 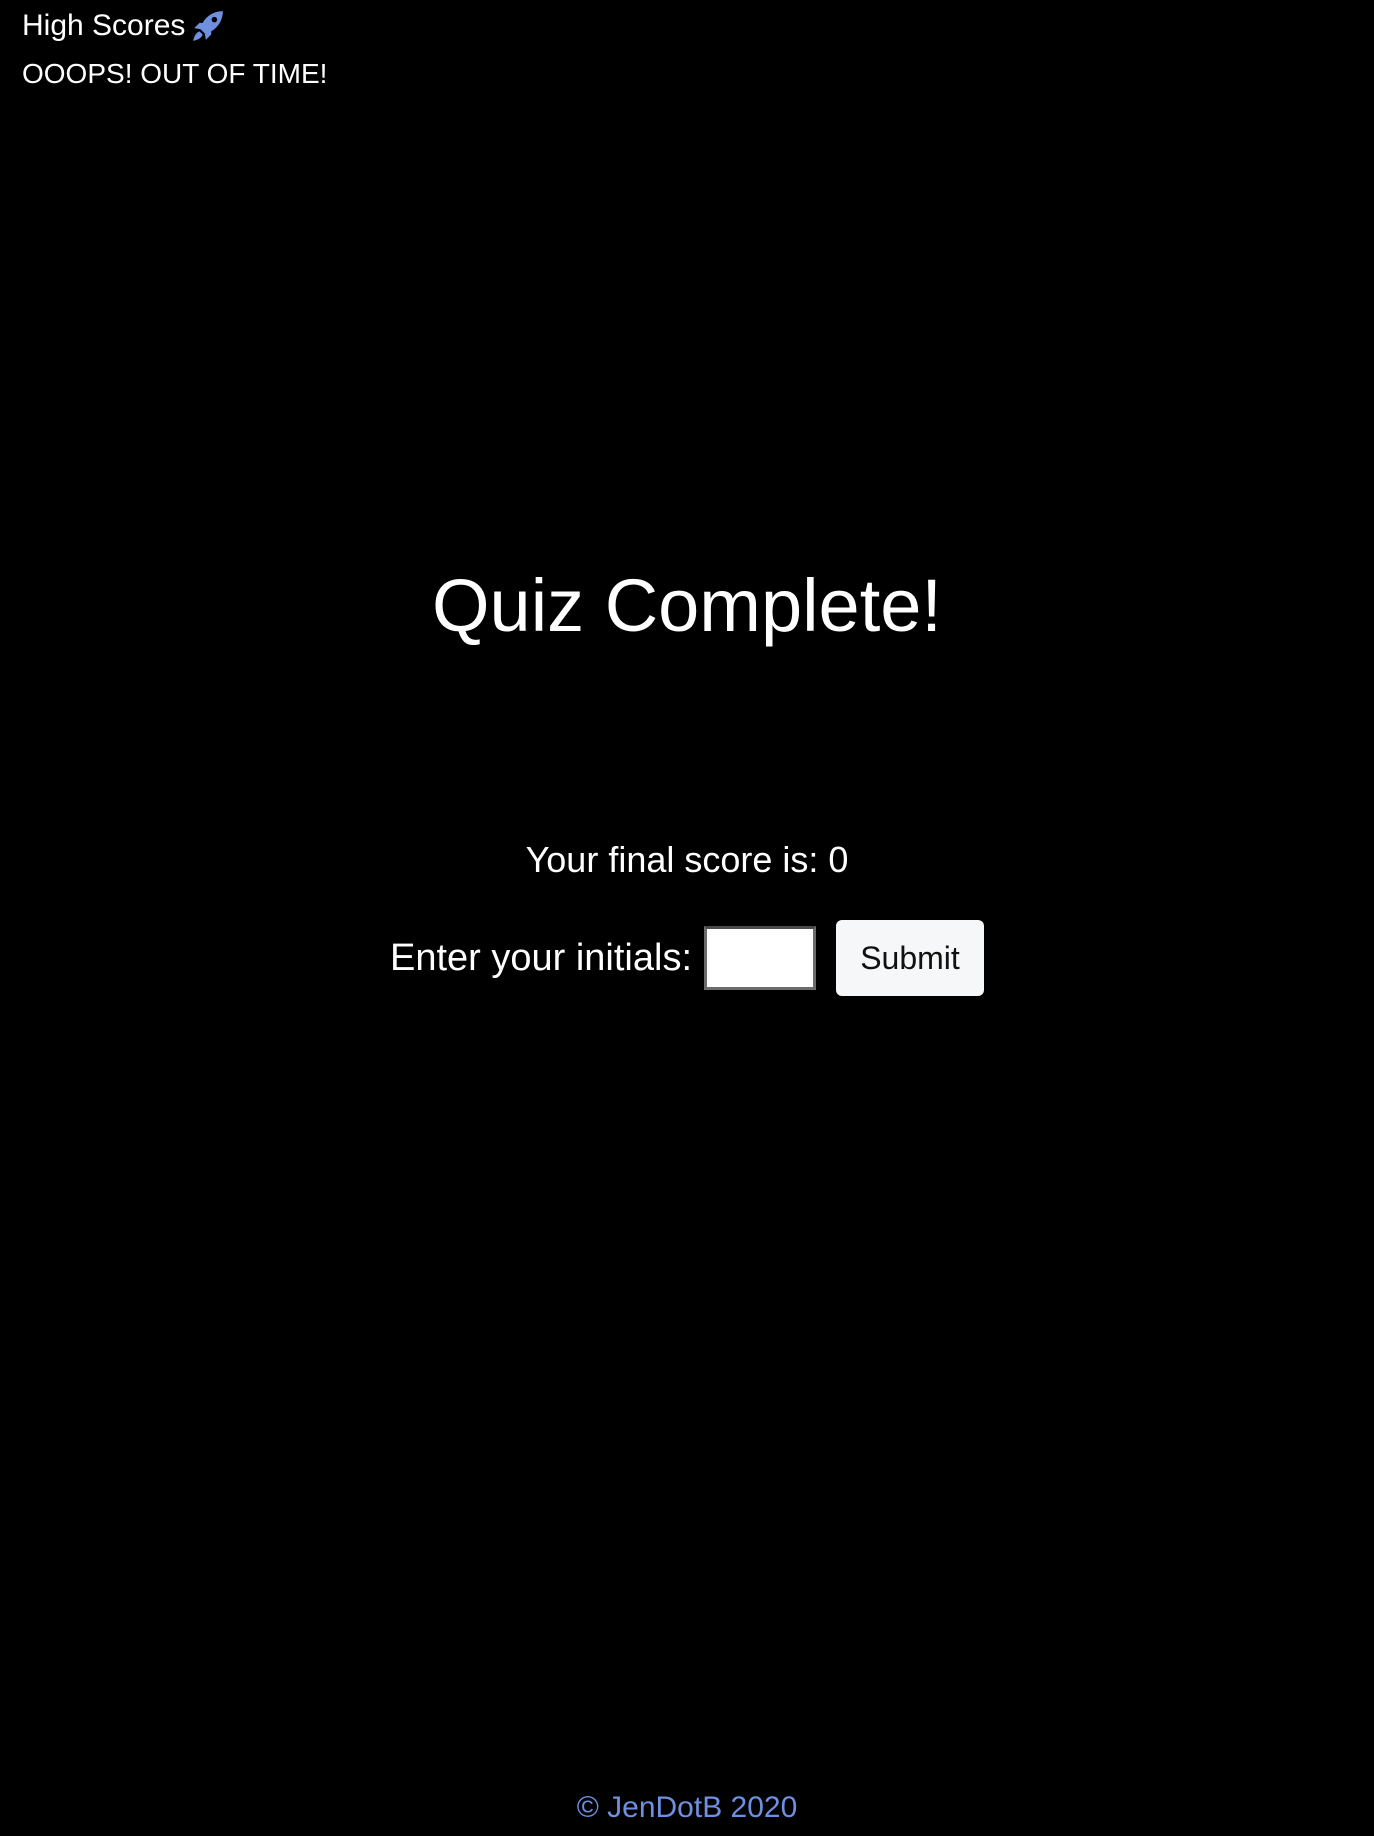 What do you see at coordinates (104, 25) in the screenshot?
I see `high-scores-label: High Scores` at bounding box center [104, 25].